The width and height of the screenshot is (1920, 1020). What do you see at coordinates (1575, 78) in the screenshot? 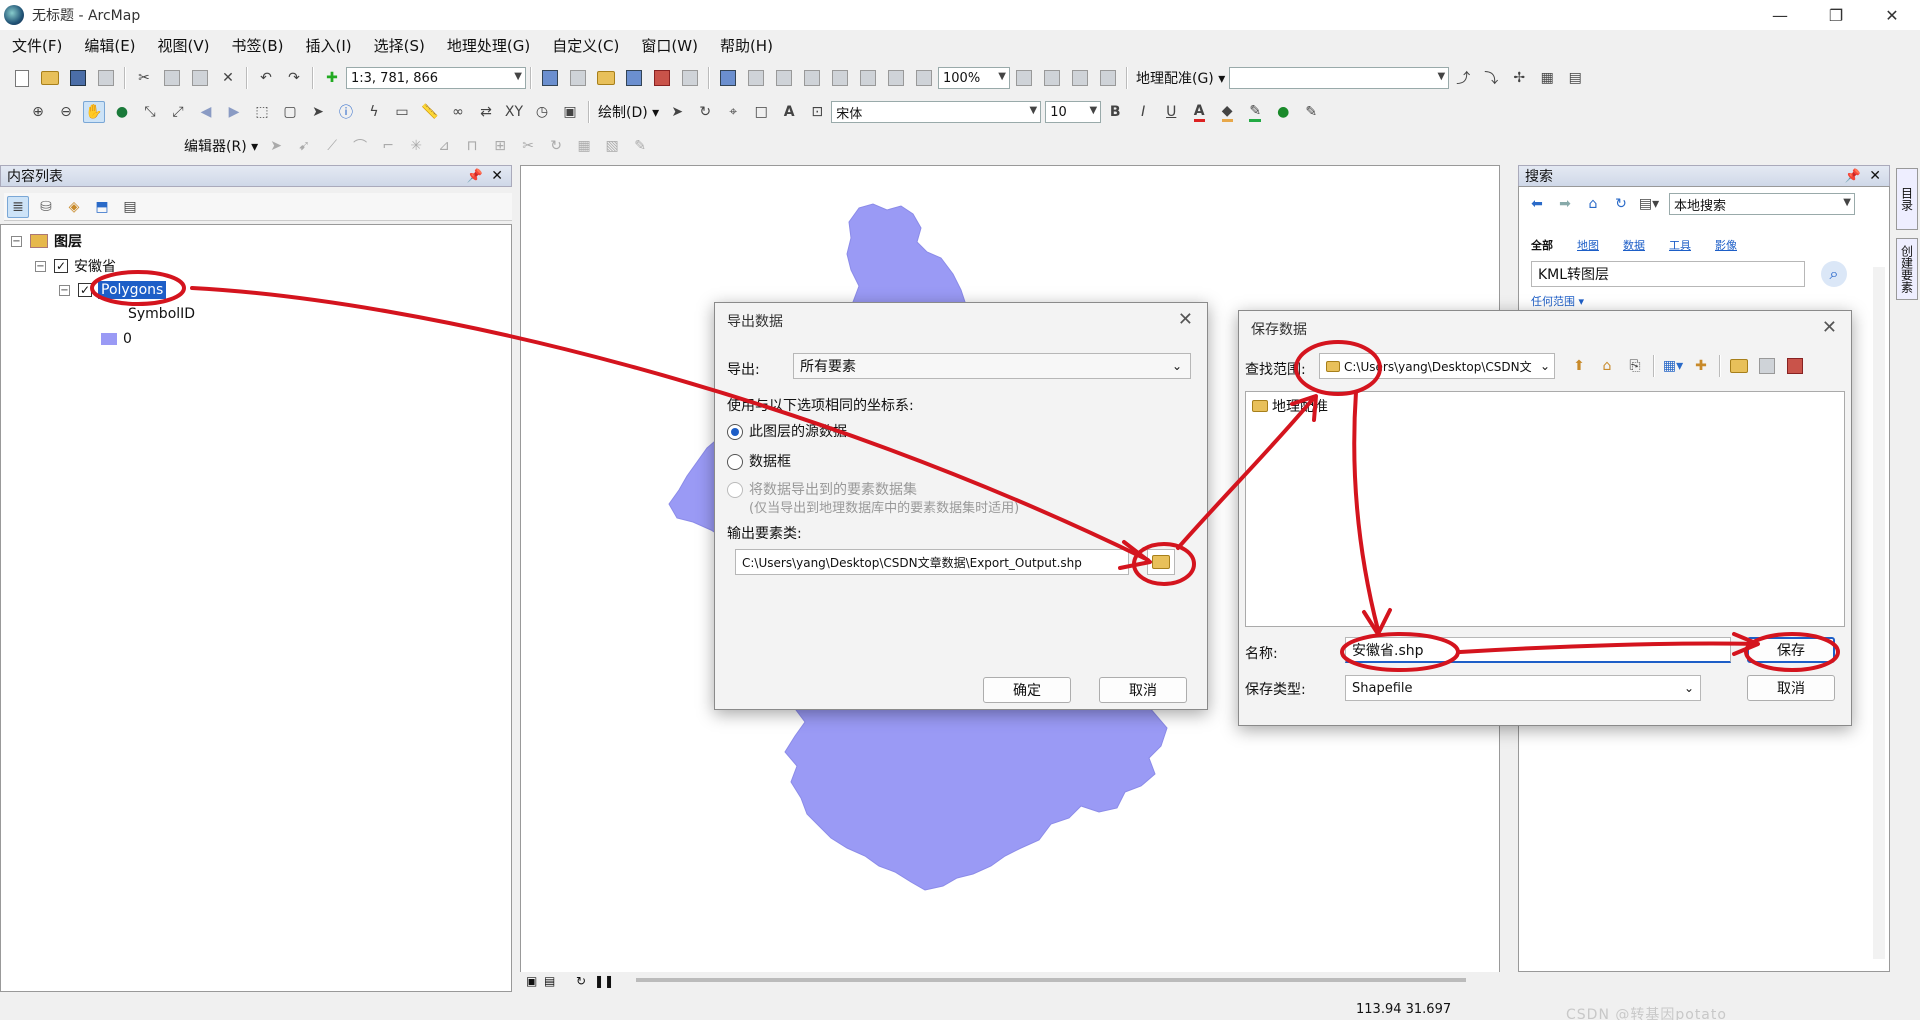
I see `georef-tool-5: ▤` at bounding box center [1575, 78].